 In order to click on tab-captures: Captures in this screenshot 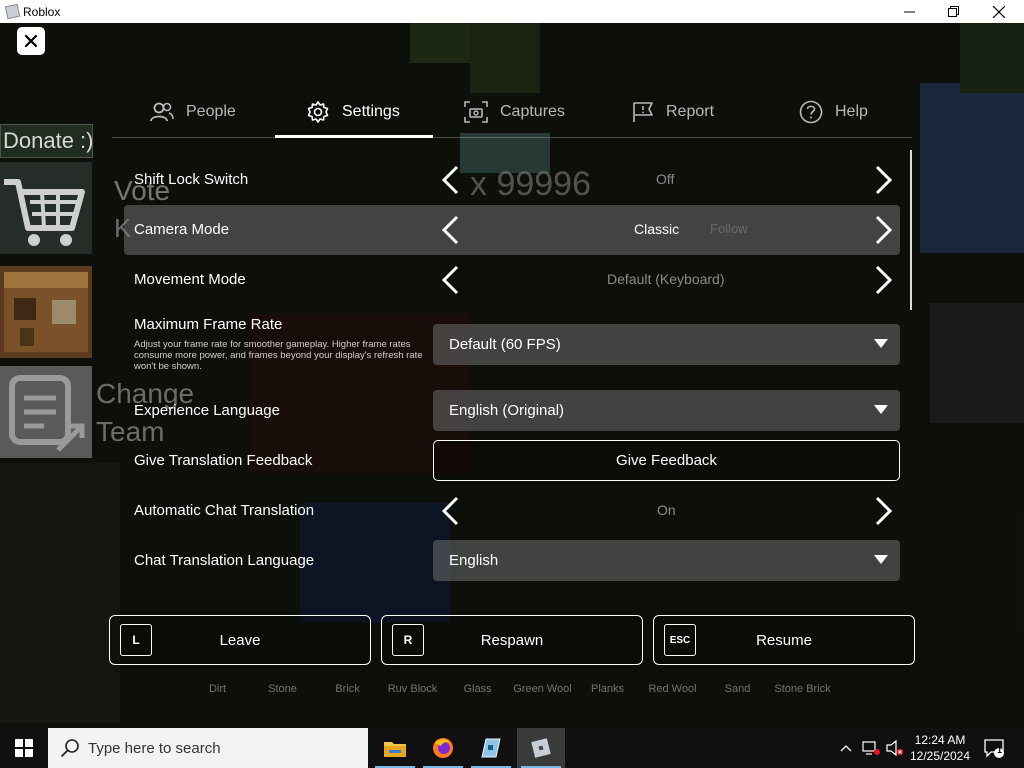, I will do `click(514, 111)`.